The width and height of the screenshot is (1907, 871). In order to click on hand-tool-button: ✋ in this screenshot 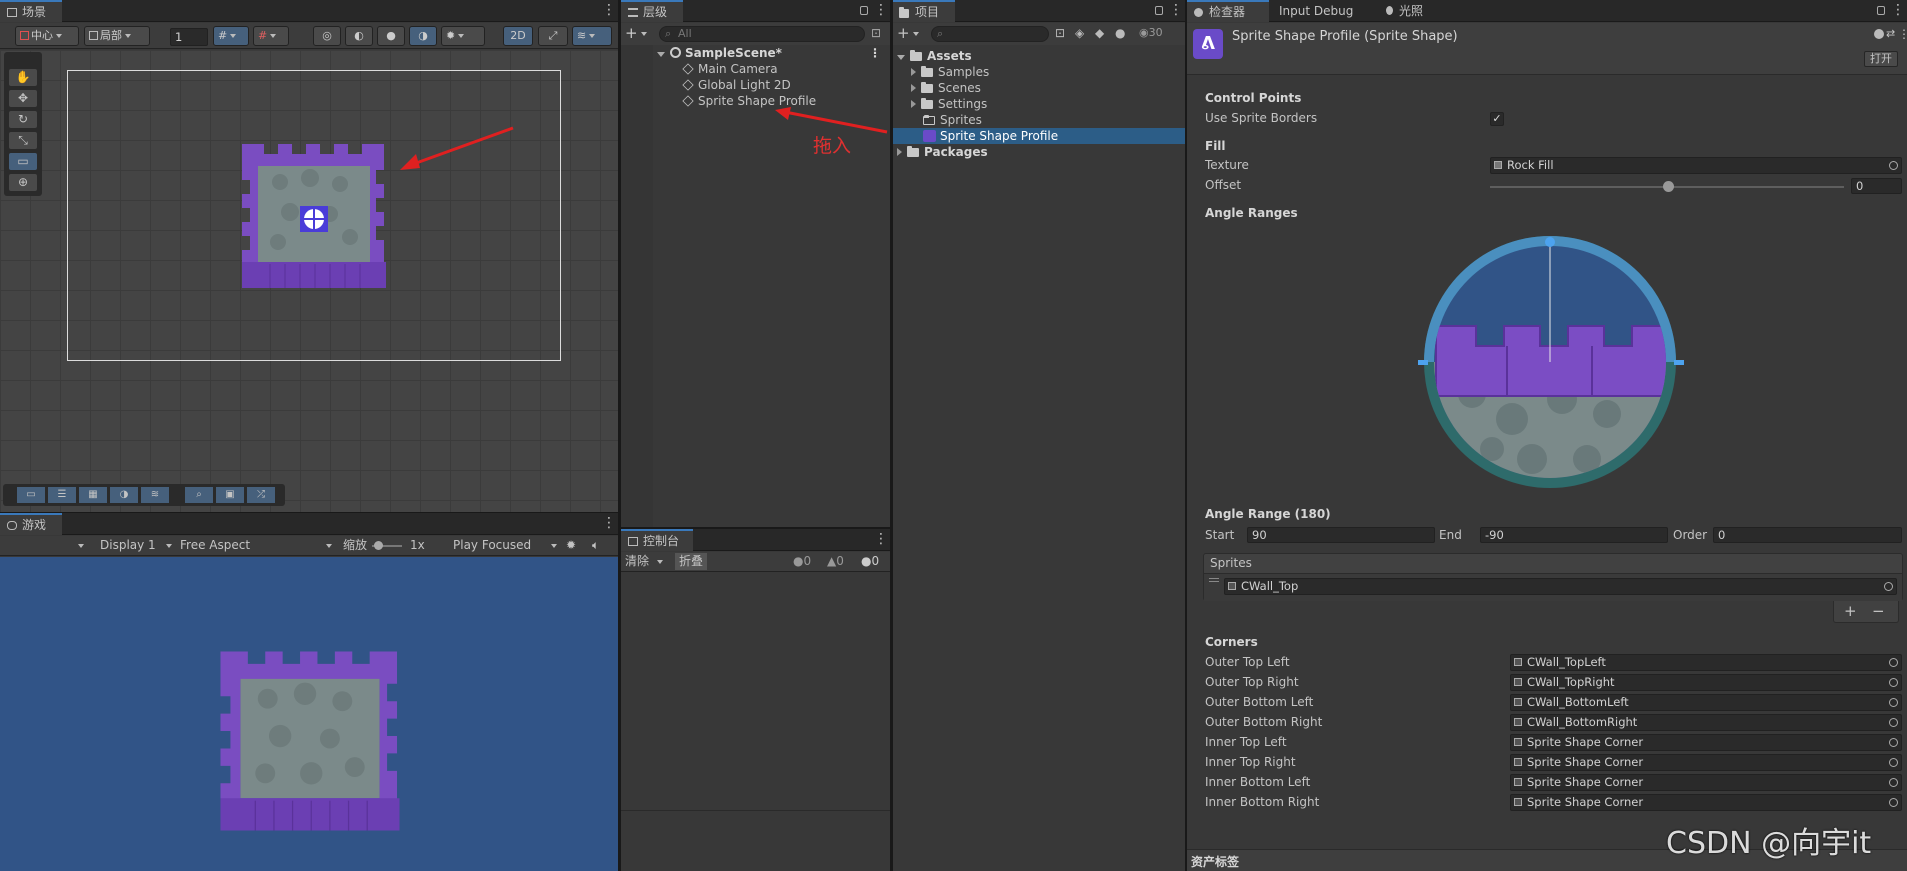, I will do `click(23, 77)`.